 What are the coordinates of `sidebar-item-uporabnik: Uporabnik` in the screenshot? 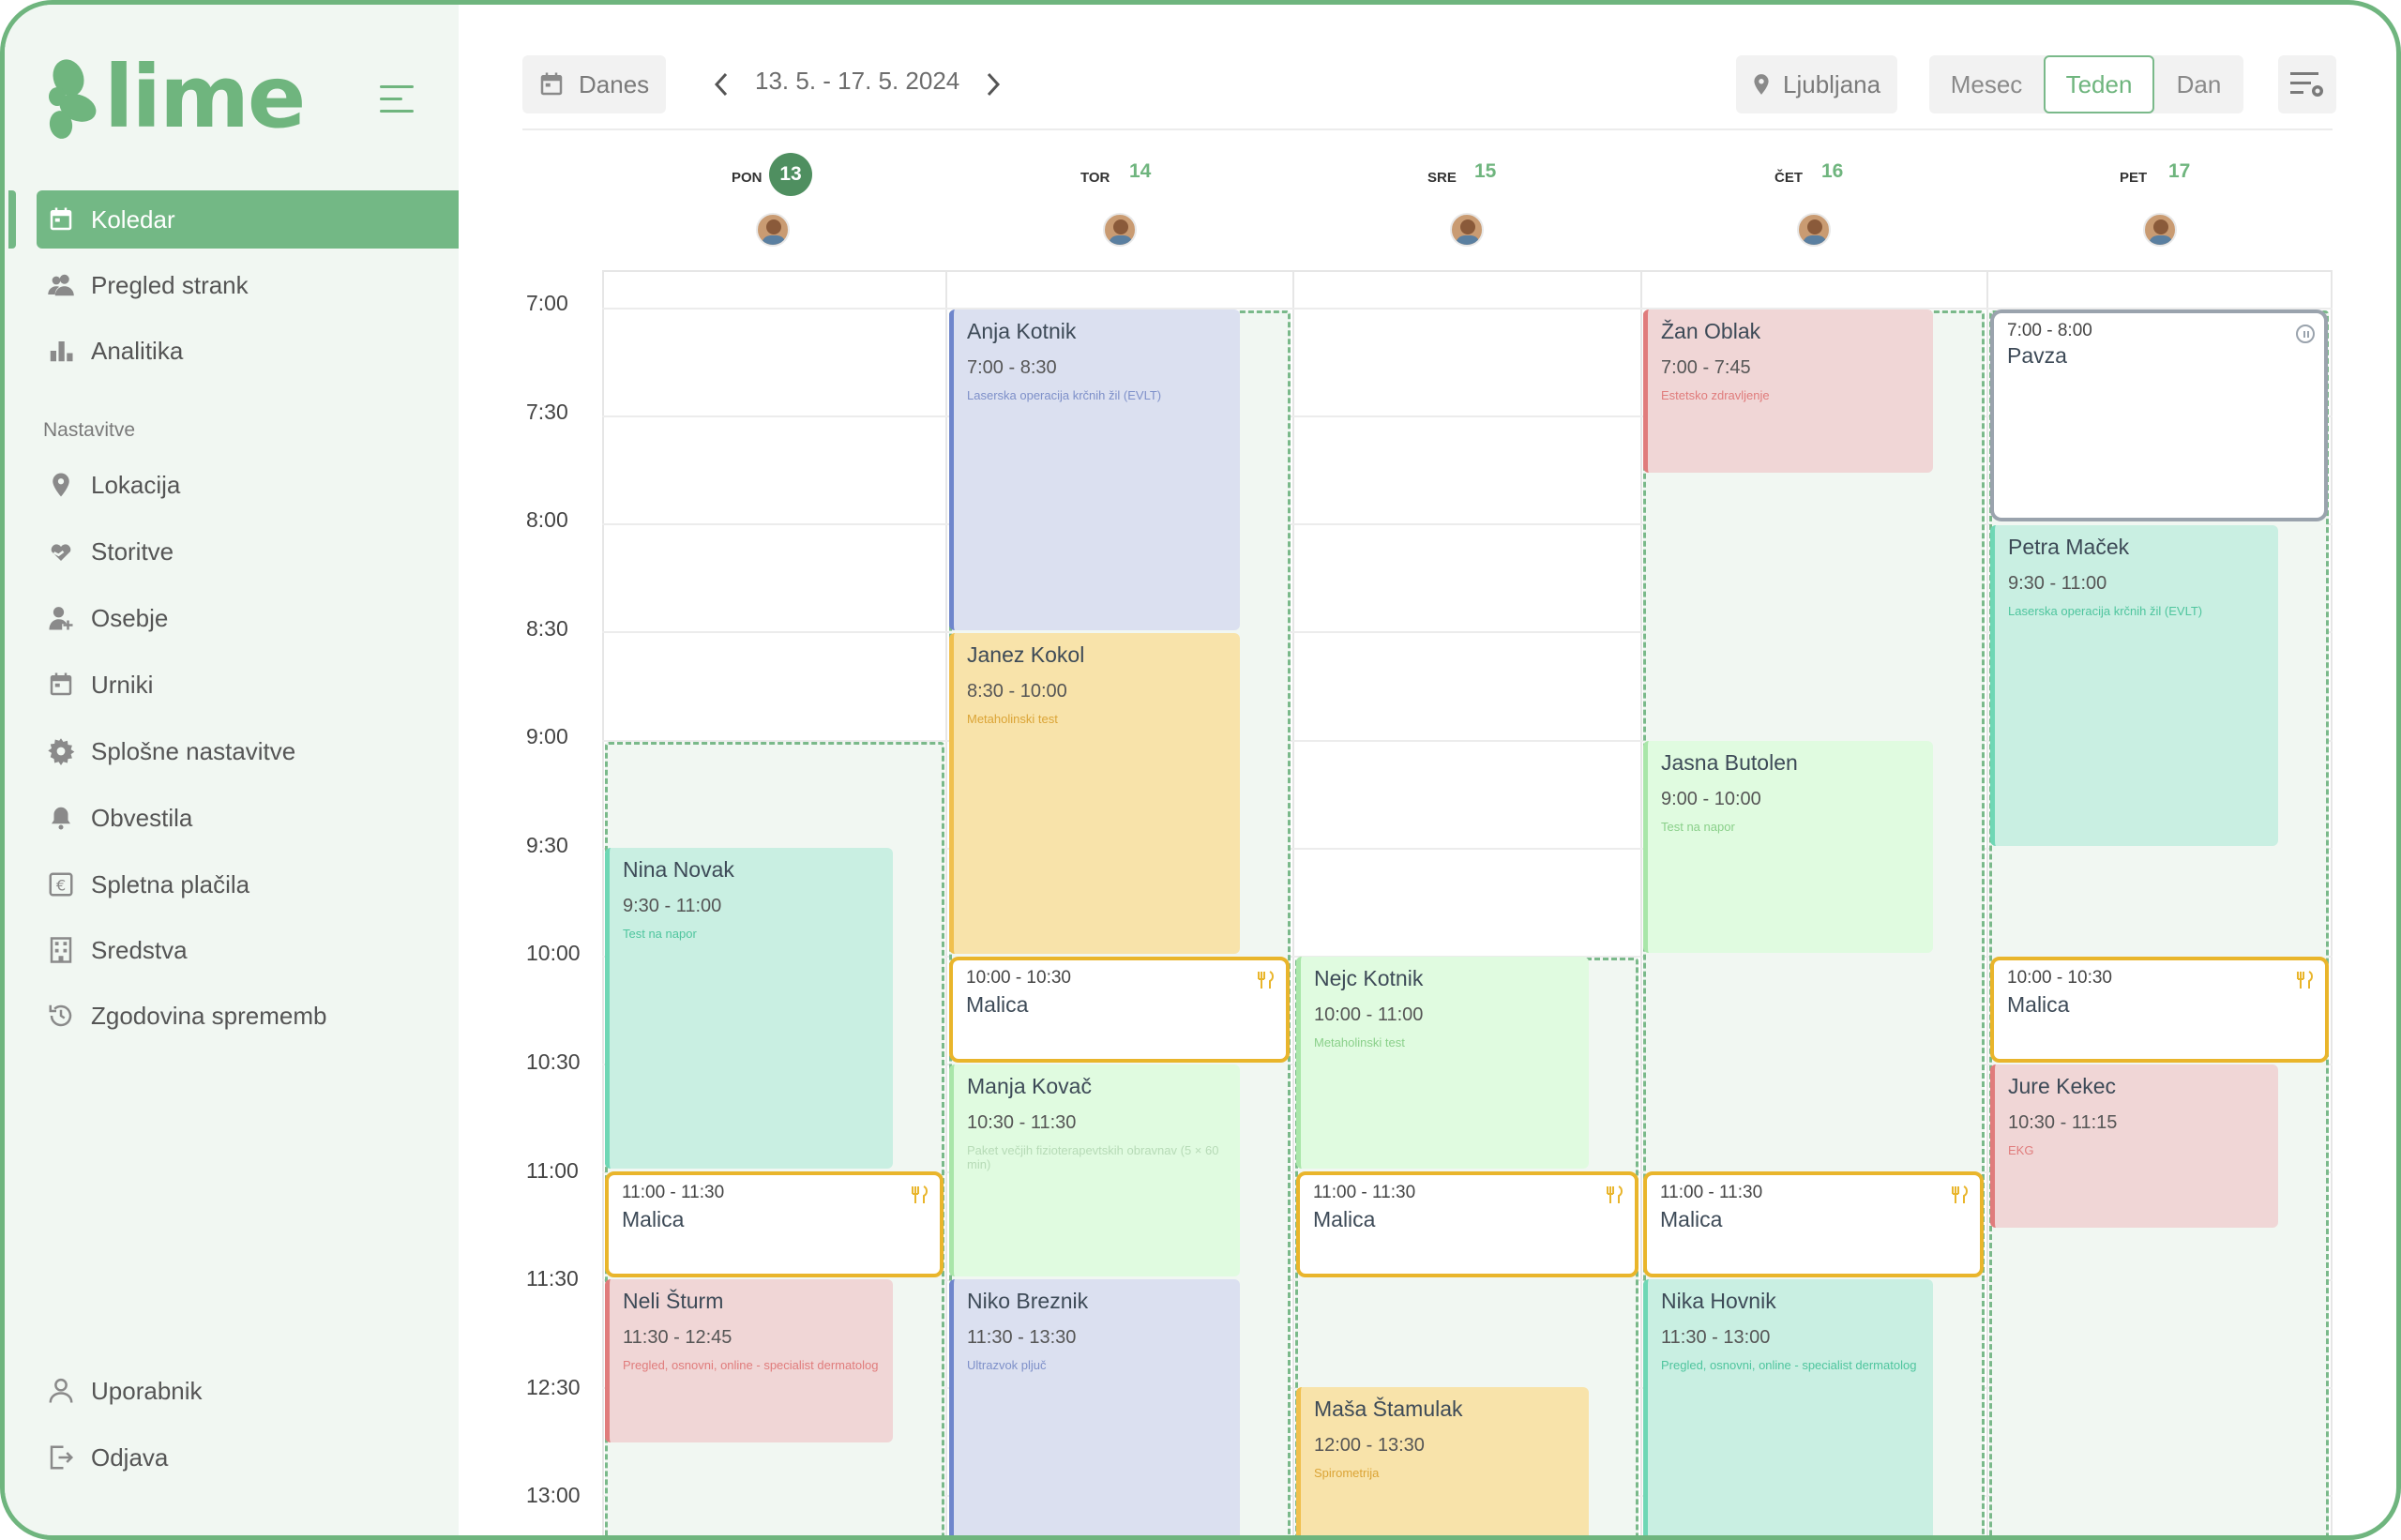 It's located at (248, 1391).